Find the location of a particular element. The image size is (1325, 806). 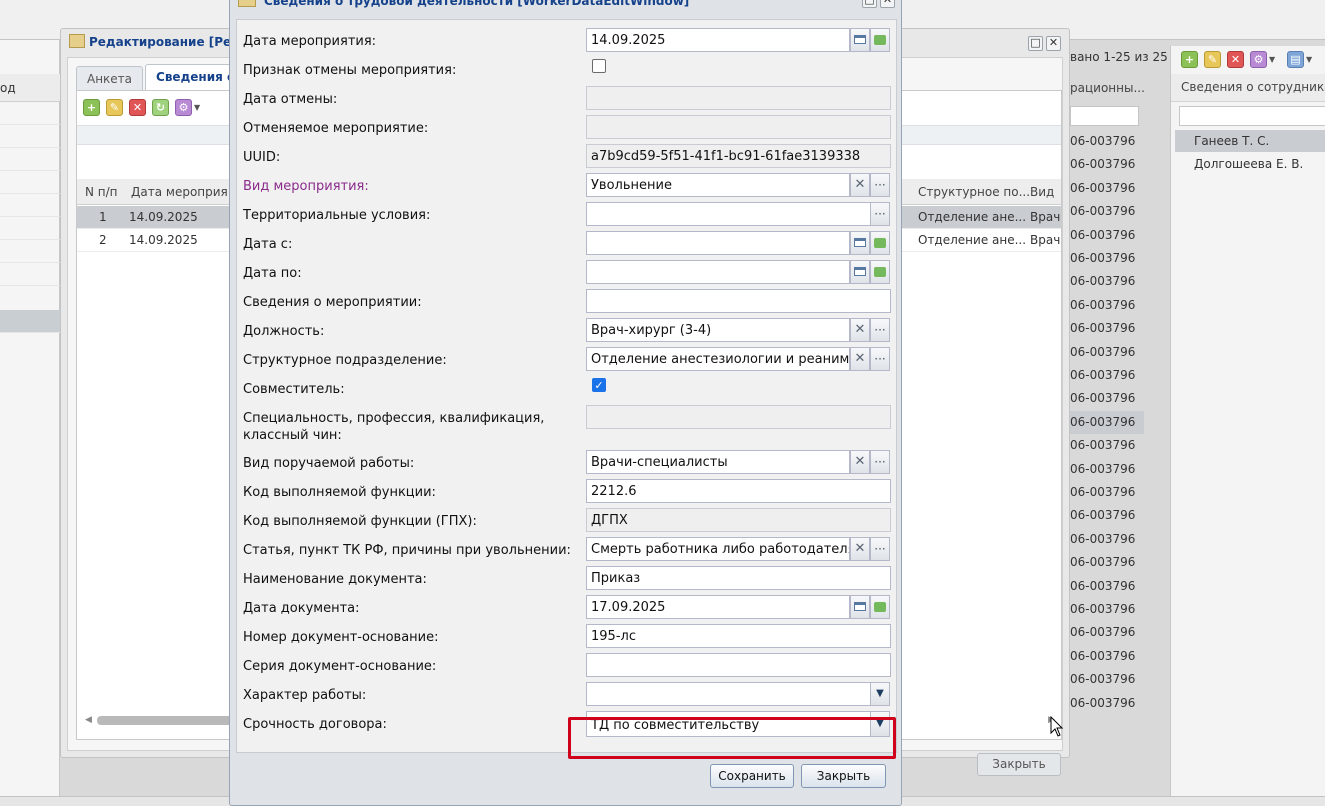

employees-header: Сведения о сотрудниках is located at coordinates (1248, 88).